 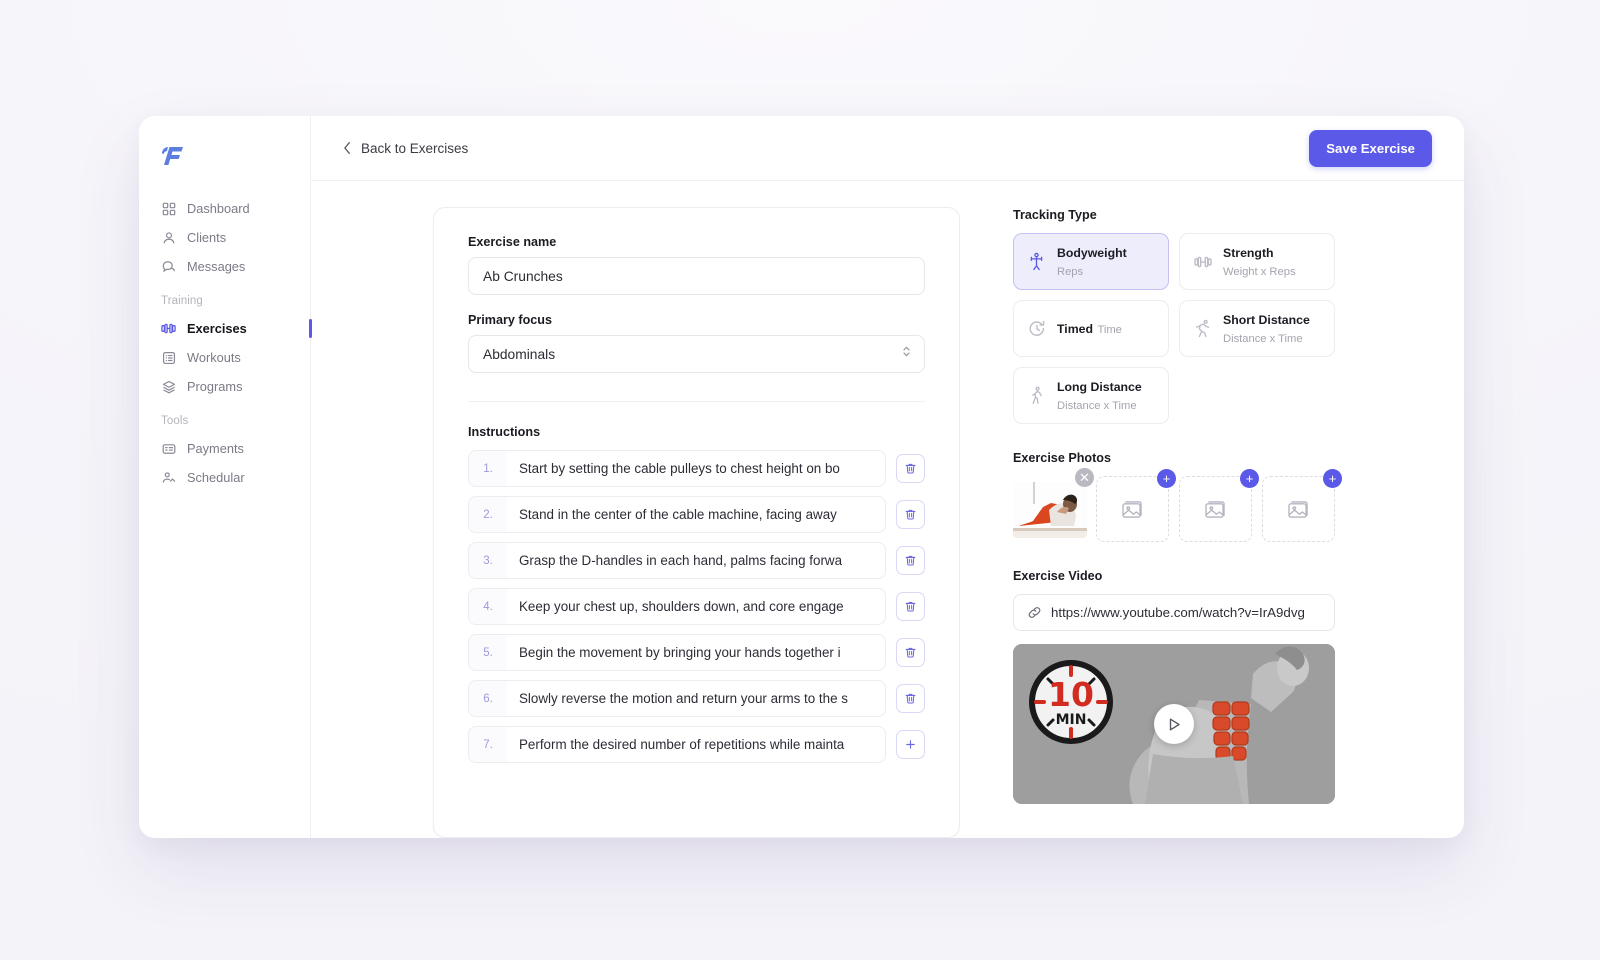 What do you see at coordinates (1092, 252) in the screenshot?
I see `tracking-option-name: Bodyweight` at bounding box center [1092, 252].